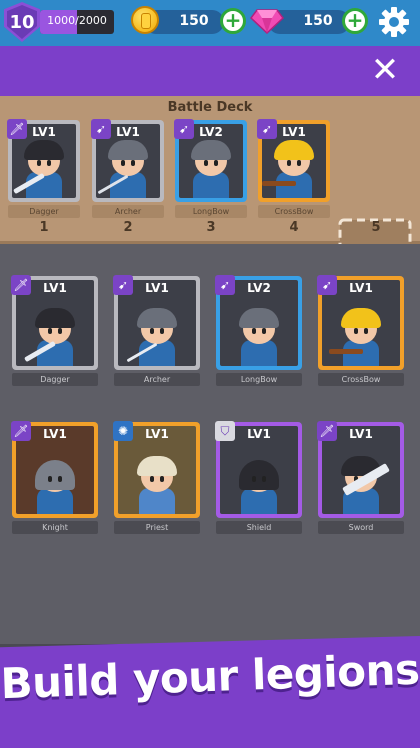 The image size is (420, 748). I want to click on player-level: 10, so click(22, 22).